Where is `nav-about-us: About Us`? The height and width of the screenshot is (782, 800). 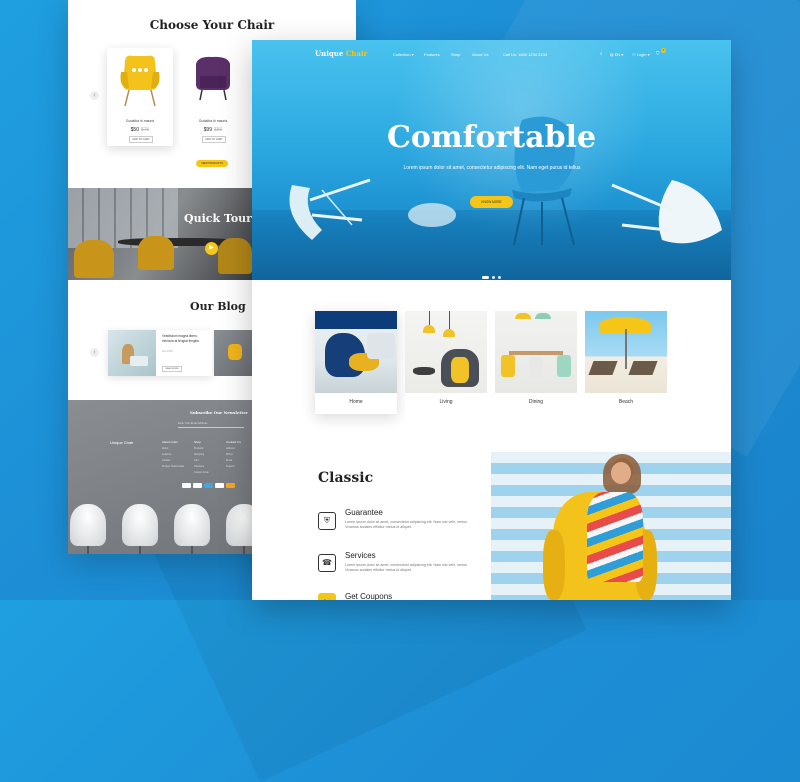
nav-about-us: About Us is located at coordinates (480, 54).